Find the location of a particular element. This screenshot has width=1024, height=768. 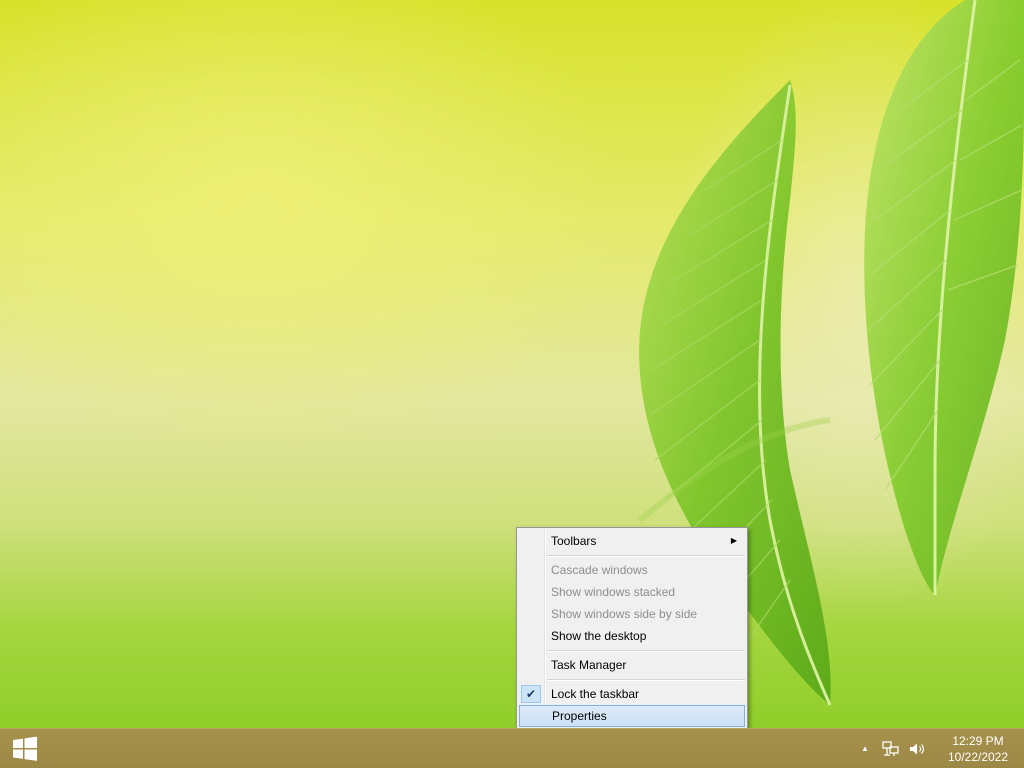

menu-item-show-windows-side-by-side: Show windows side by side is located at coordinates (632, 614).